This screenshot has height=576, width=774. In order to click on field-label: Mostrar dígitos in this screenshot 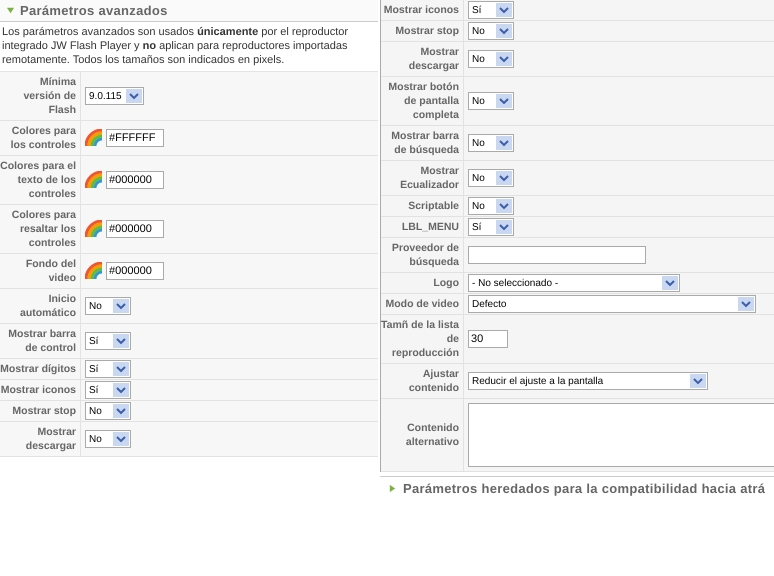, I will do `click(40, 369)`.